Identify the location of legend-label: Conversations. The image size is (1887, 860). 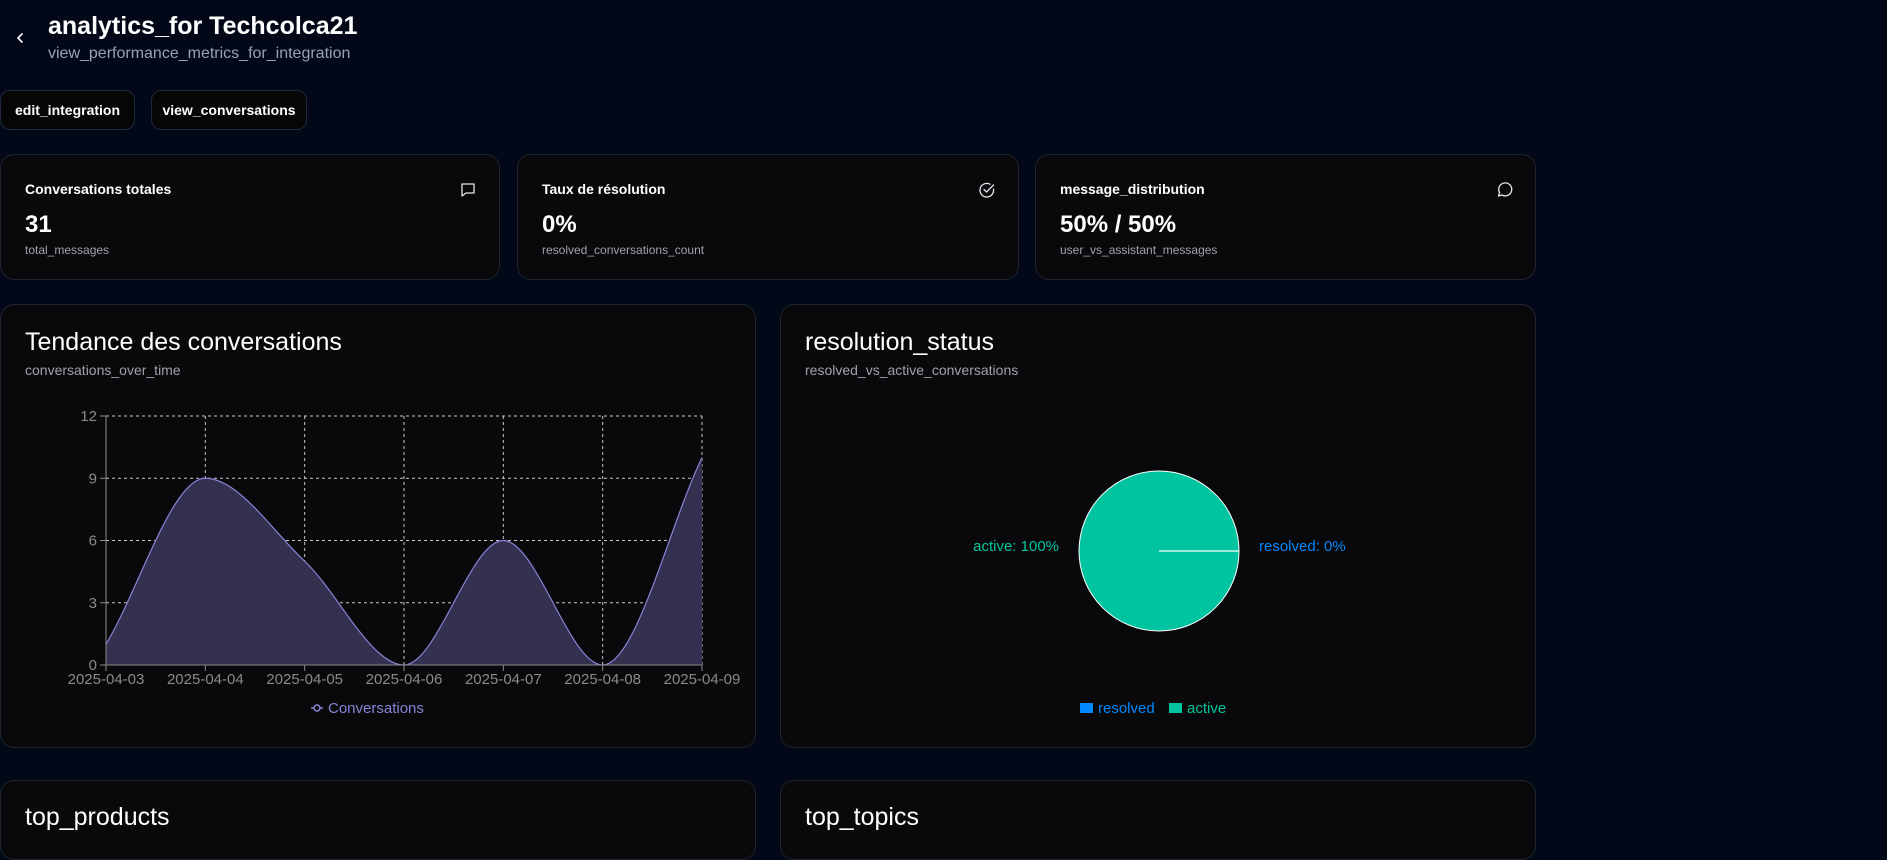
(376, 708).